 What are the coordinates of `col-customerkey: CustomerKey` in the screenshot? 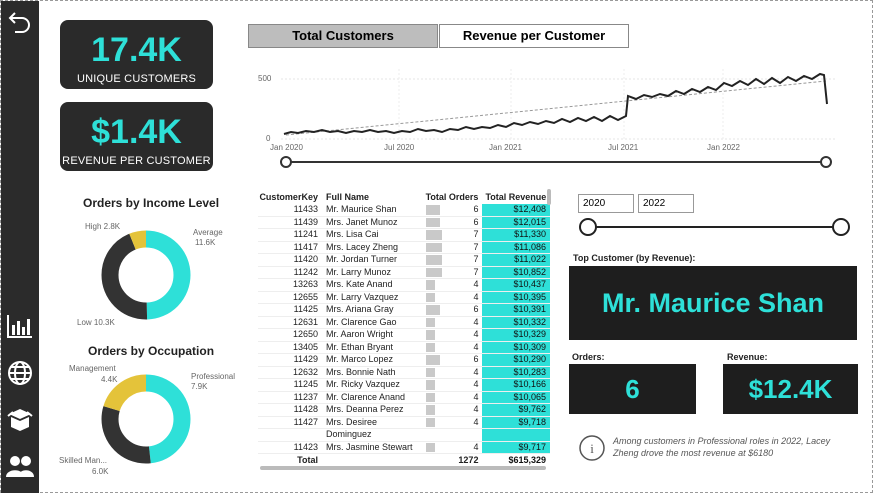 It's located at (290, 196).